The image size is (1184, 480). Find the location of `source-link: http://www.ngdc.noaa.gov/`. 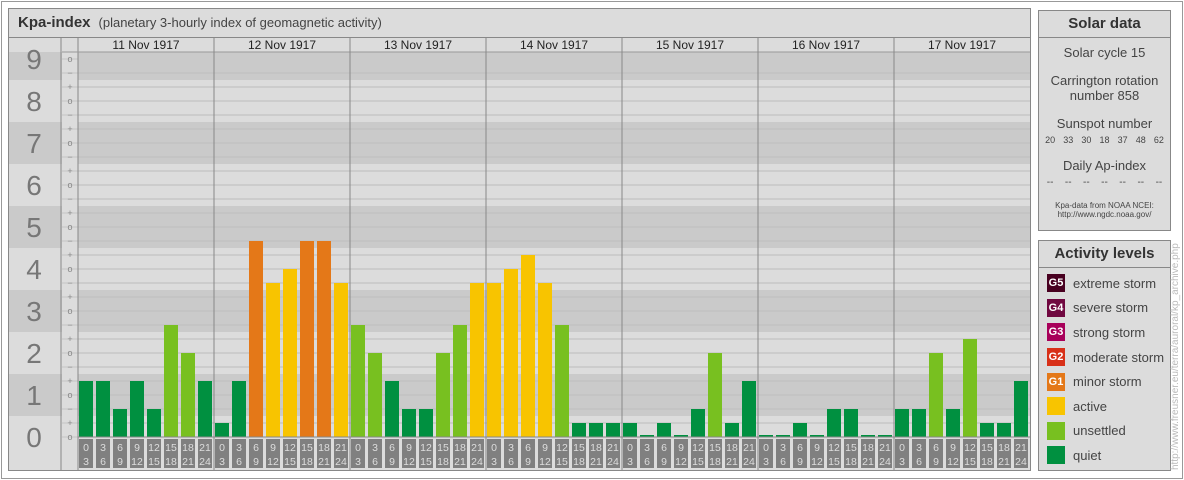

source-link: http://www.ngdc.noaa.gov/ is located at coordinates (1104, 214).